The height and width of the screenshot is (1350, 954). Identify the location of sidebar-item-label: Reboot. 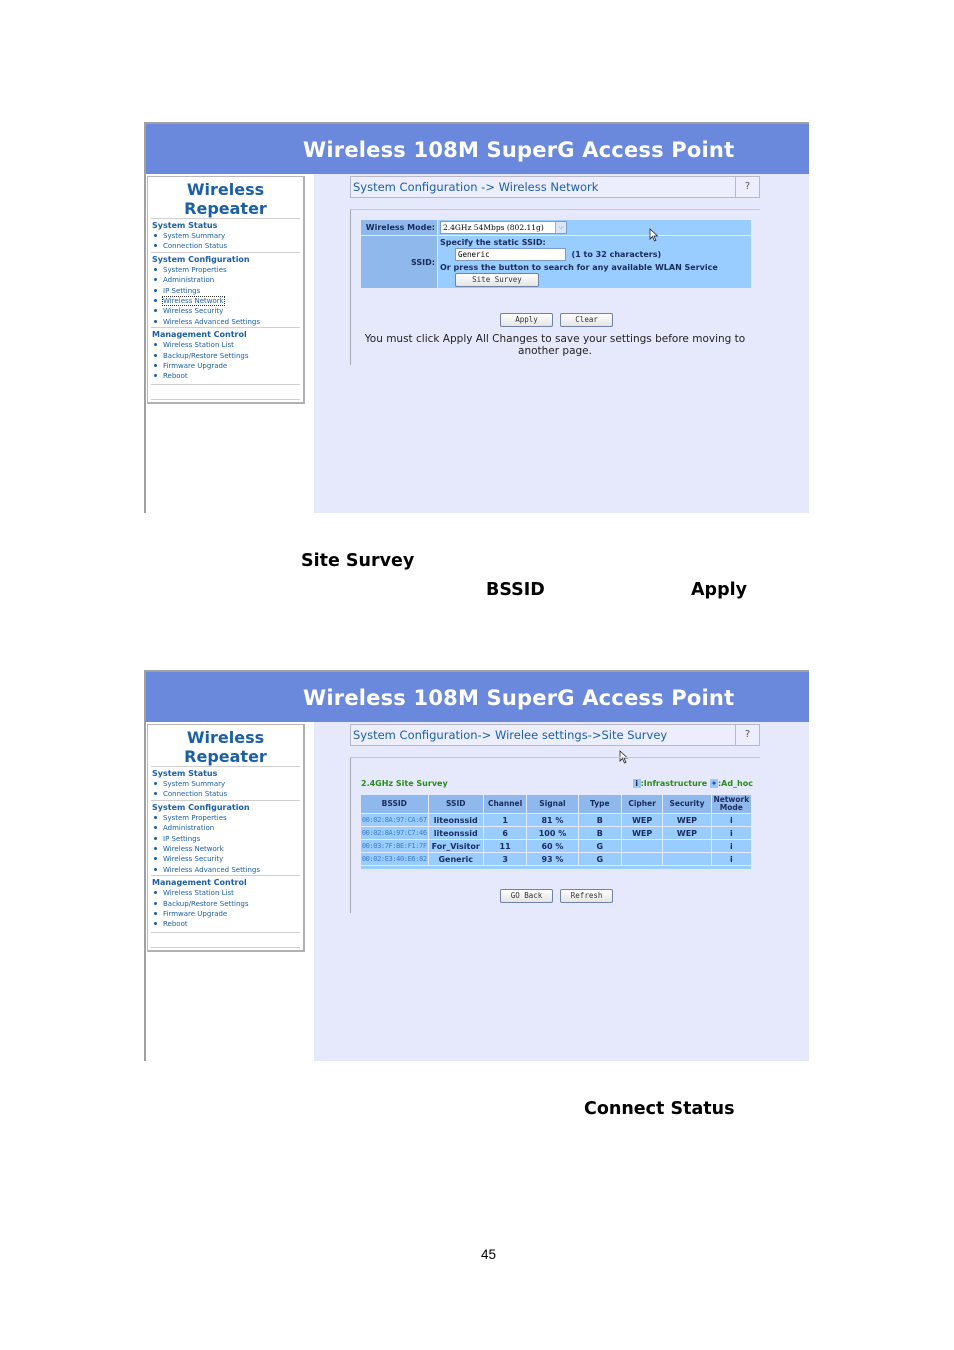
(175, 924).